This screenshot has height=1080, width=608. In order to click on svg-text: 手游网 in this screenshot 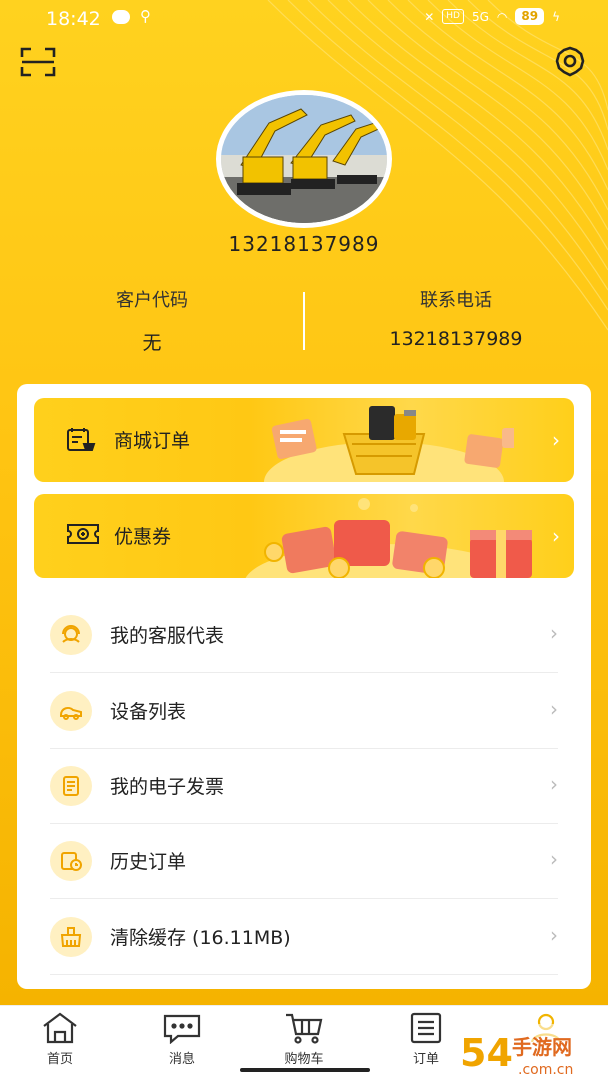, I will do `click(542, 1047)`.